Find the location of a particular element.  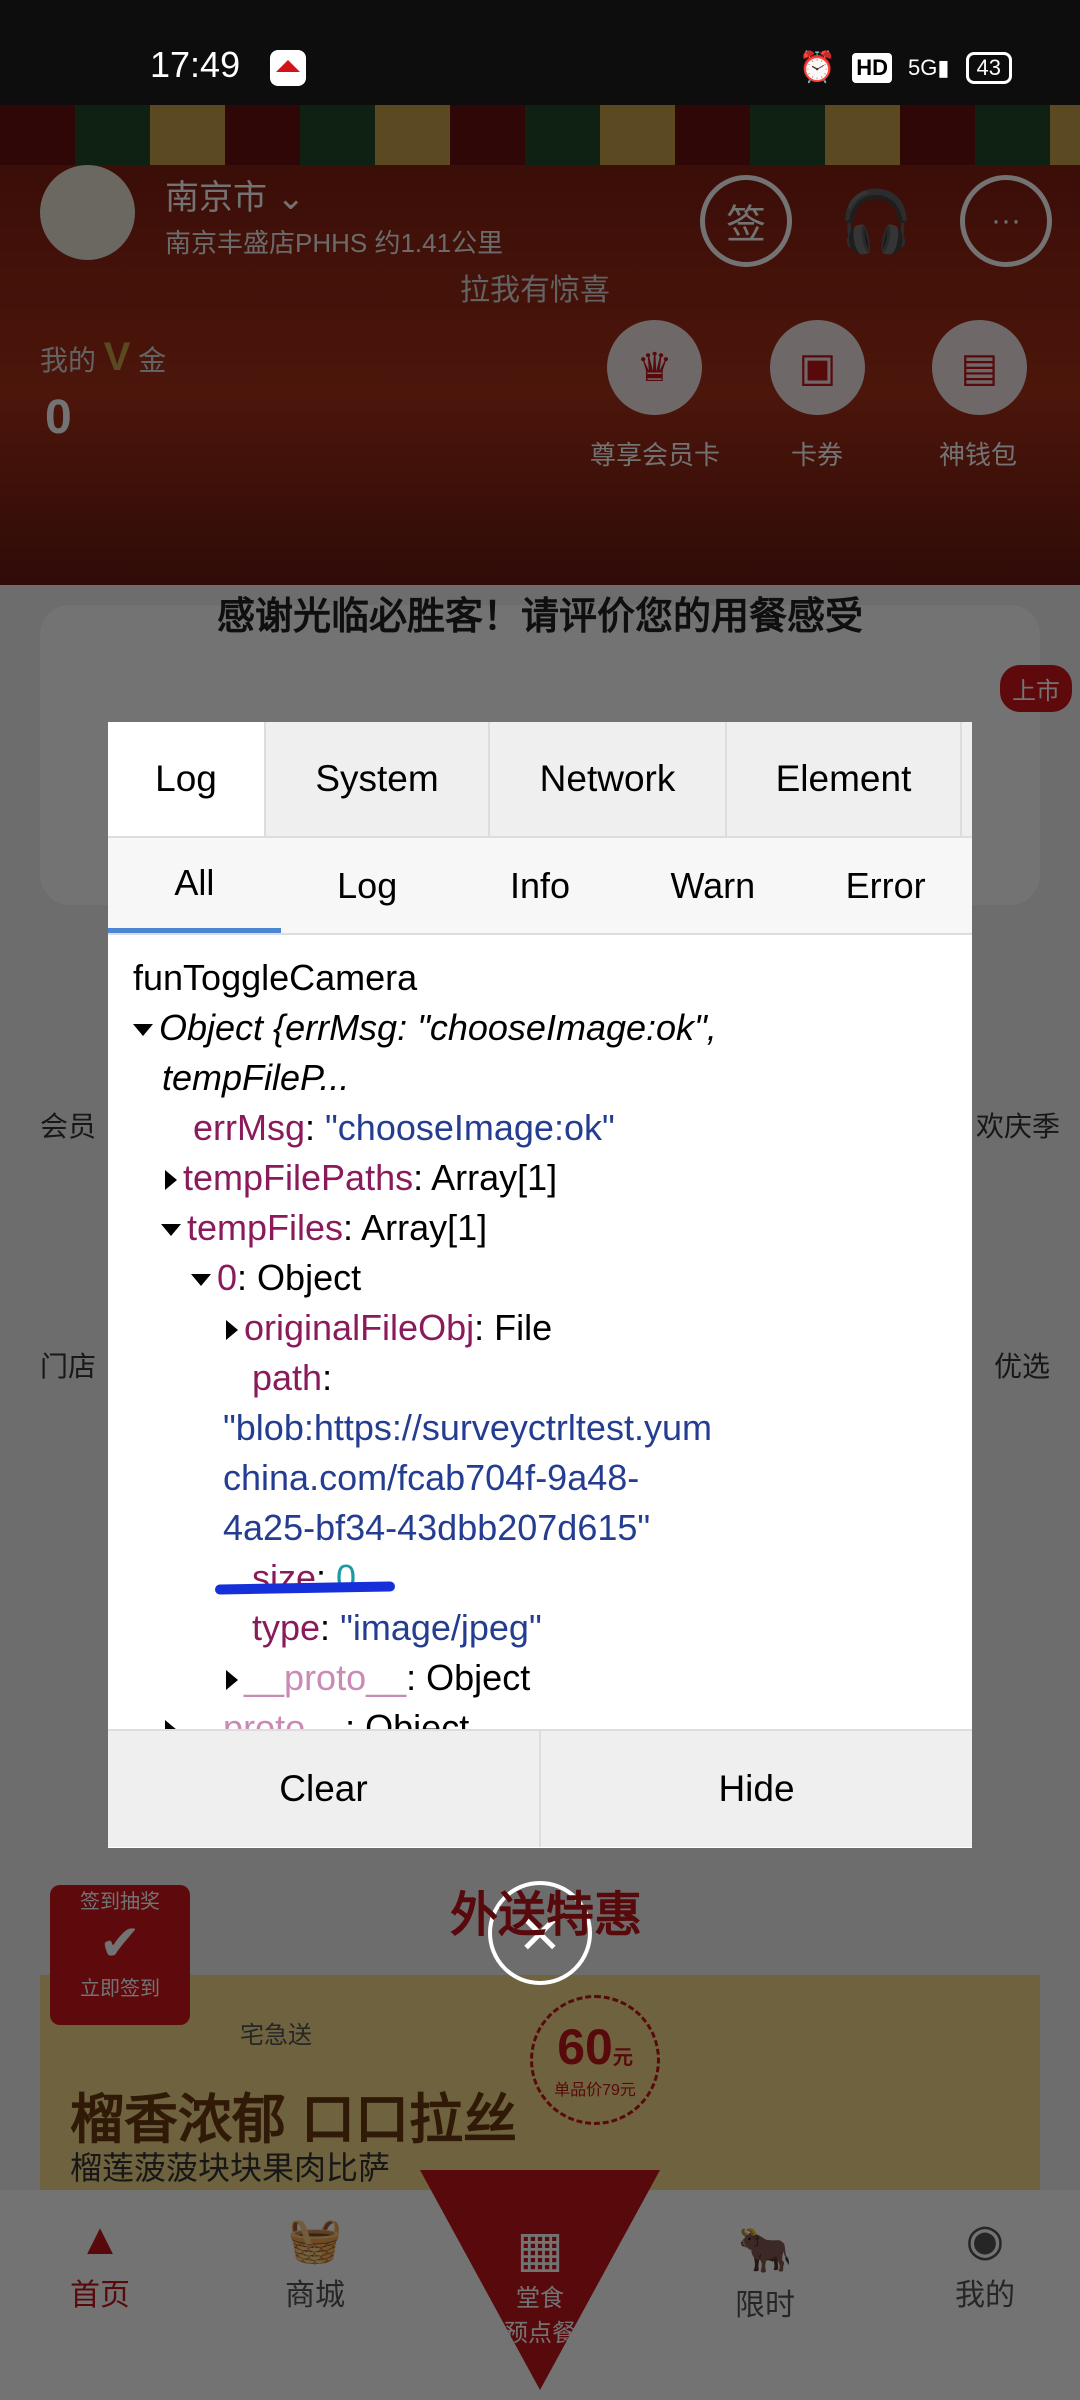

console-tabs: Log System Network Element is located at coordinates (540, 780).